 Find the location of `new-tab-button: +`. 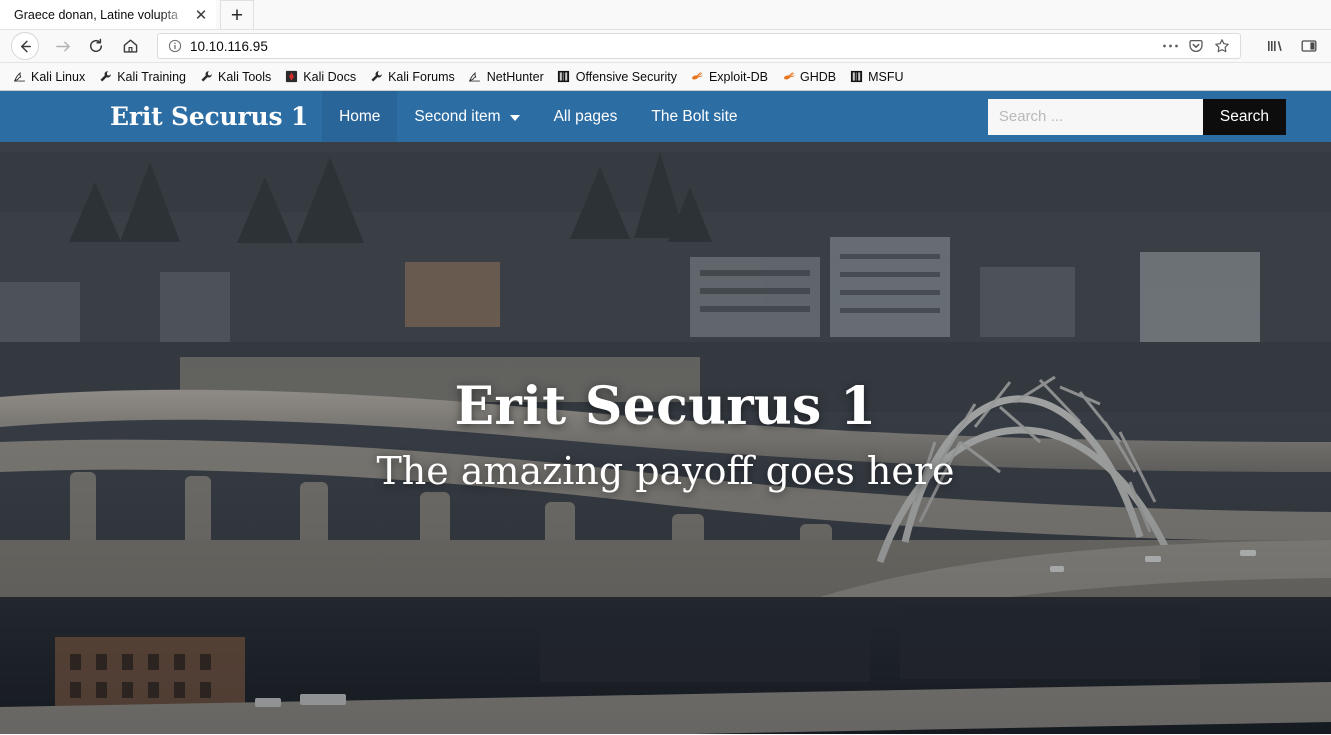

new-tab-button: + is located at coordinates (237, 14).